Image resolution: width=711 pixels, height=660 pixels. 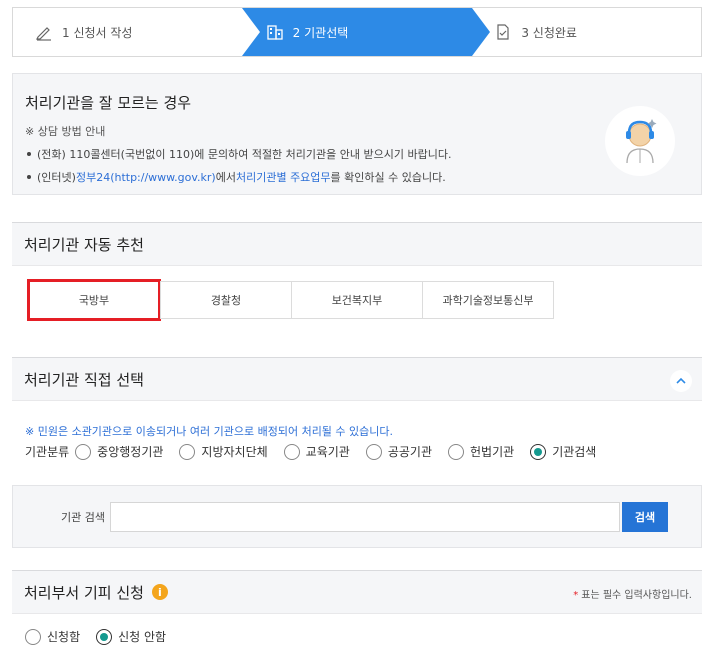 What do you see at coordinates (640, 141) in the screenshot?
I see `counselor-avatar-icon` at bounding box center [640, 141].